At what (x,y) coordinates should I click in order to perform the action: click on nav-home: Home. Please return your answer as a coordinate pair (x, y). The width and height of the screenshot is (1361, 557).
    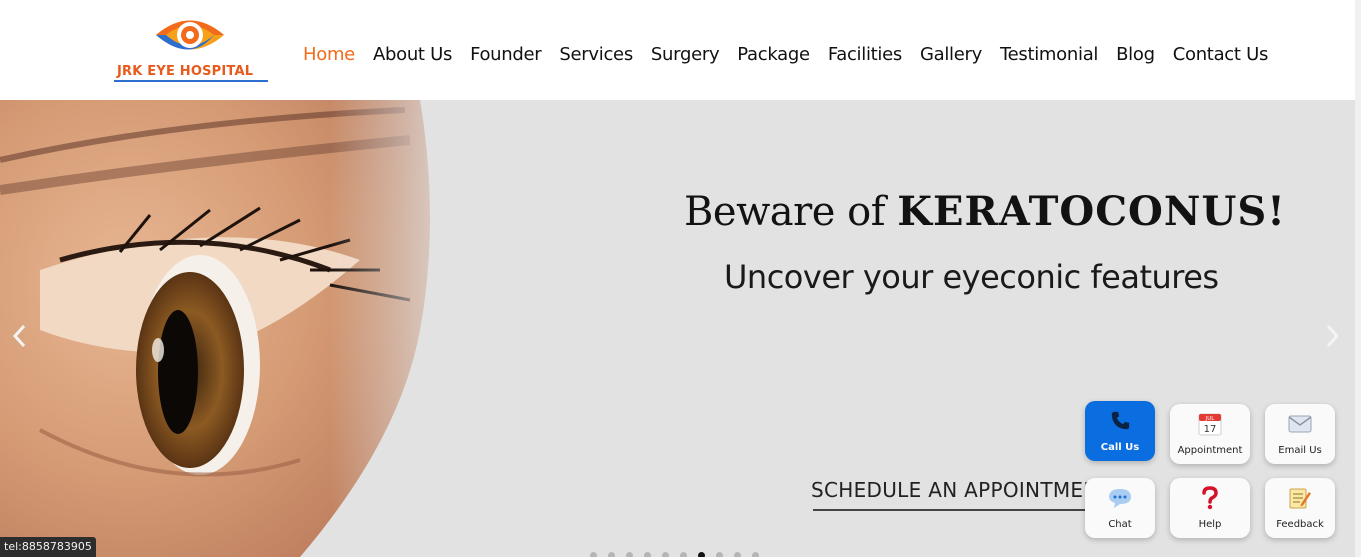
    Looking at the image, I should click on (329, 57).